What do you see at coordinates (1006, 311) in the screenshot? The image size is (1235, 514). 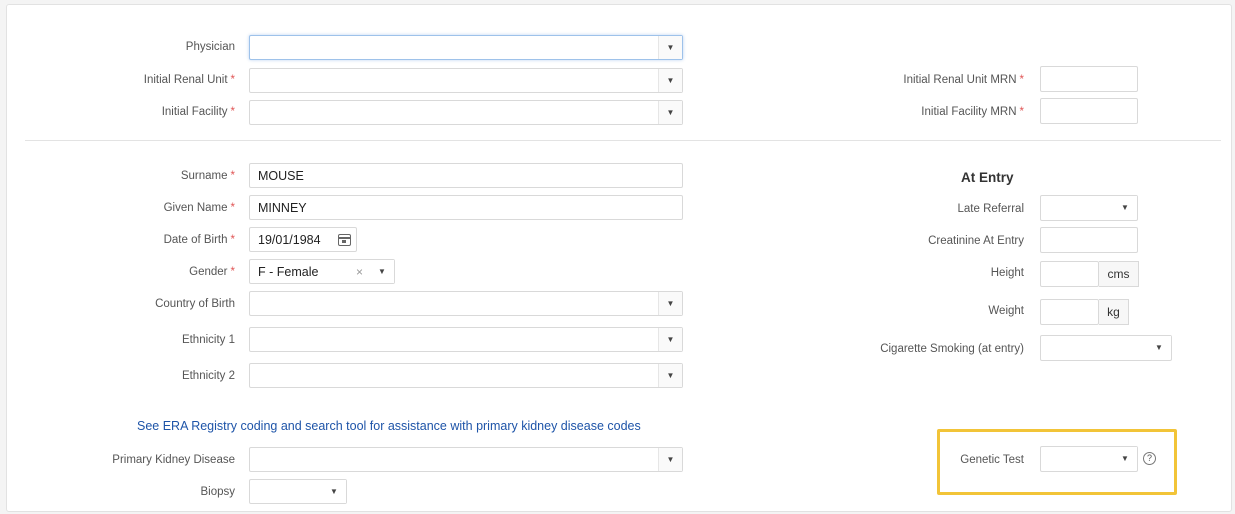 I see `weight-label: Weight` at bounding box center [1006, 311].